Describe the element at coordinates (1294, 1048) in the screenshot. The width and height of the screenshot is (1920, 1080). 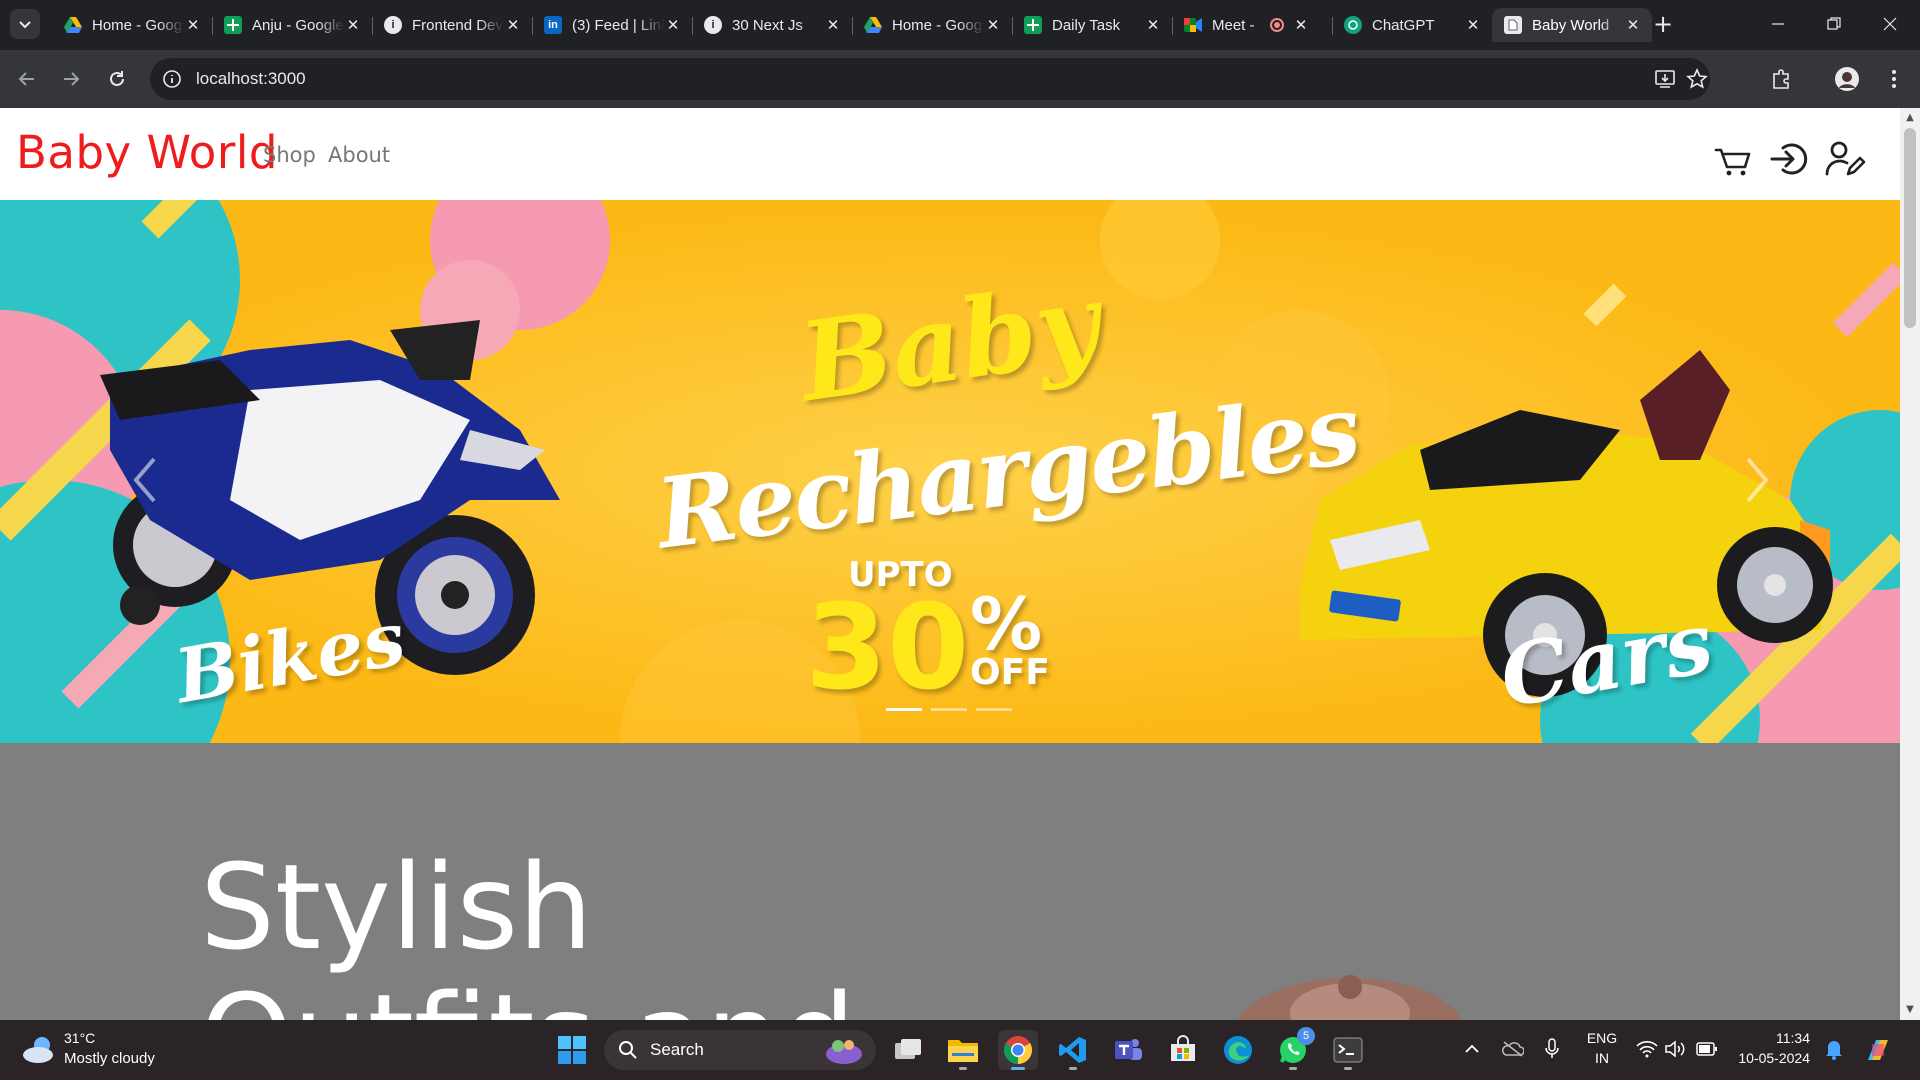
I see `taskbar-whatsapp: 5` at that location.